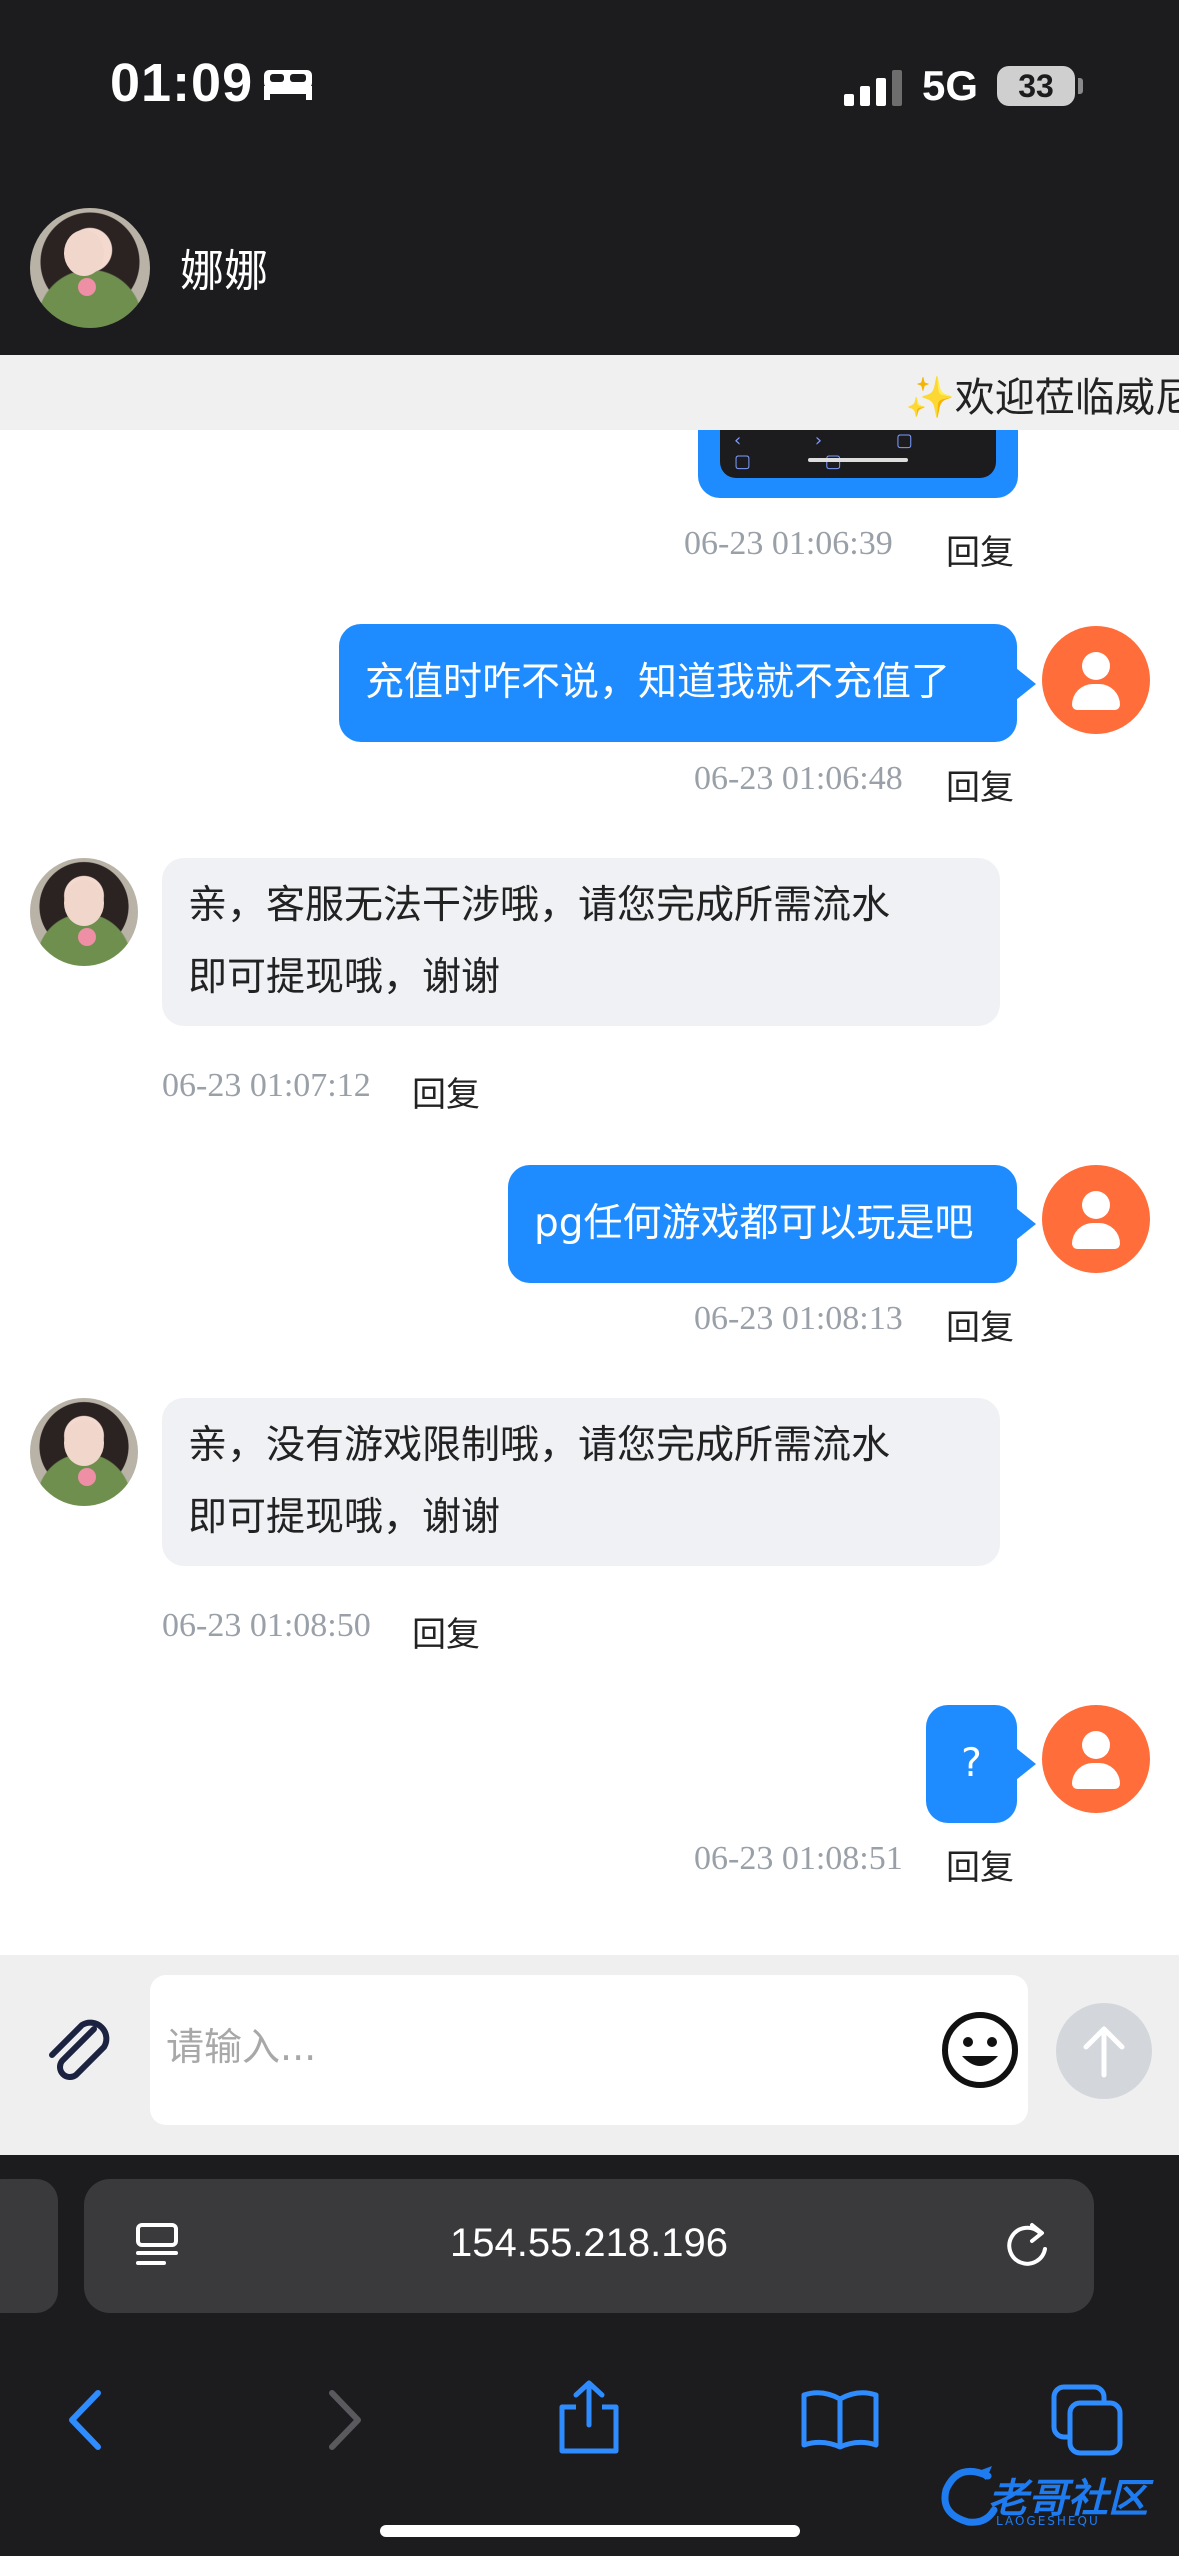  I want to click on announcement-marquee: ✨欢迎莅临威尼, so click(589, 392).